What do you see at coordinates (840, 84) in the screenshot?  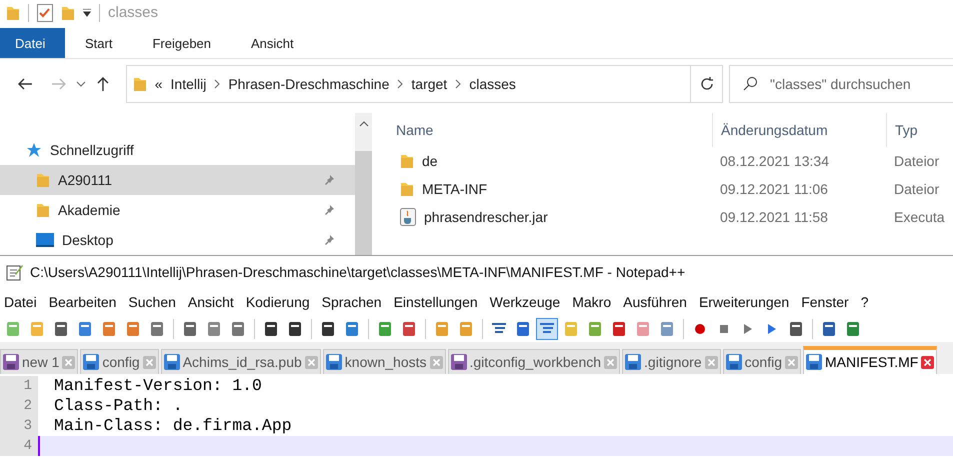 I see `search-field: "classes" durchsuchen` at bounding box center [840, 84].